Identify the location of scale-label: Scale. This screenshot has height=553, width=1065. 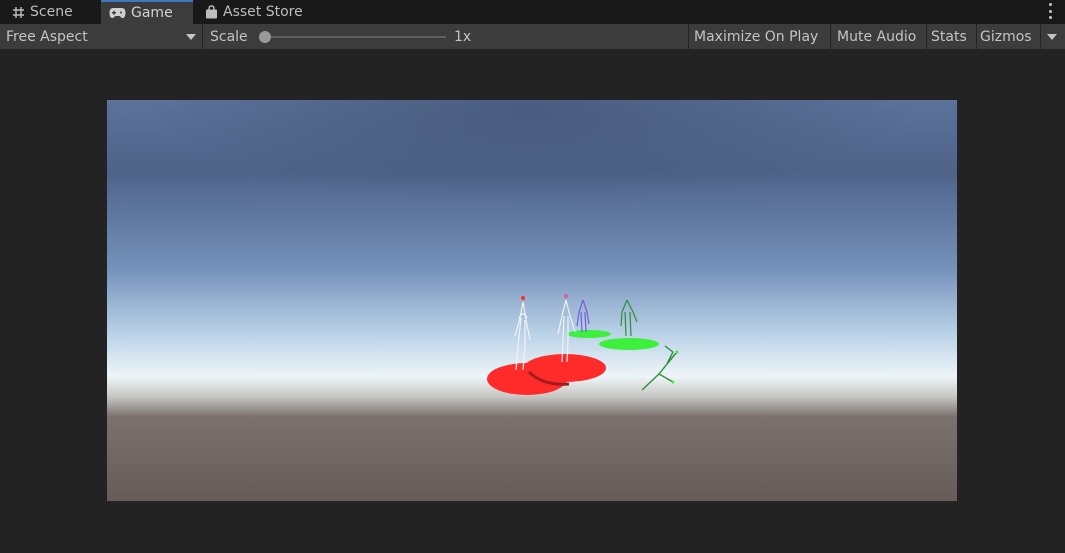
(229, 36).